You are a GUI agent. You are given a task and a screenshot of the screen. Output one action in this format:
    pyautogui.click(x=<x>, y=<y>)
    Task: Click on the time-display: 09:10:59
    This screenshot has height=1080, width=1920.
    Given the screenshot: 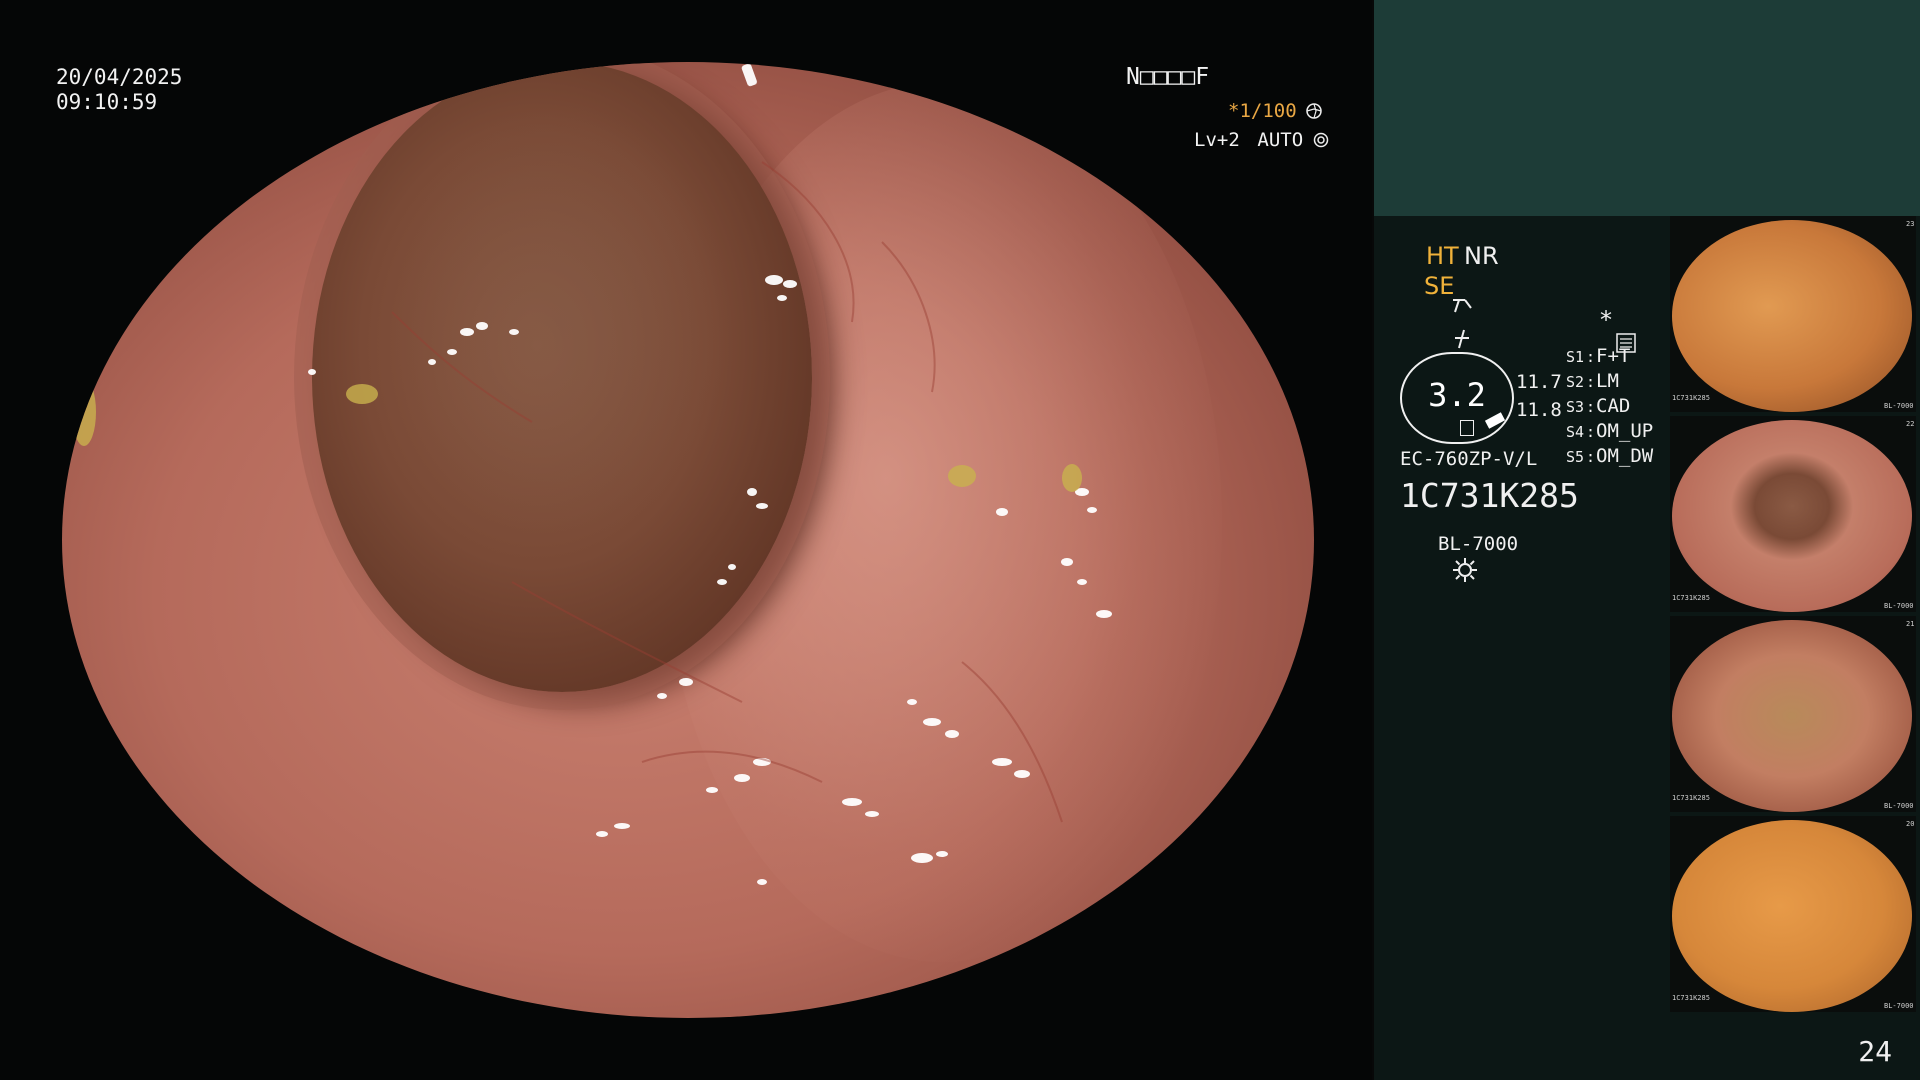 What is the action you would take?
    pyautogui.click(x=107, y=102)
    